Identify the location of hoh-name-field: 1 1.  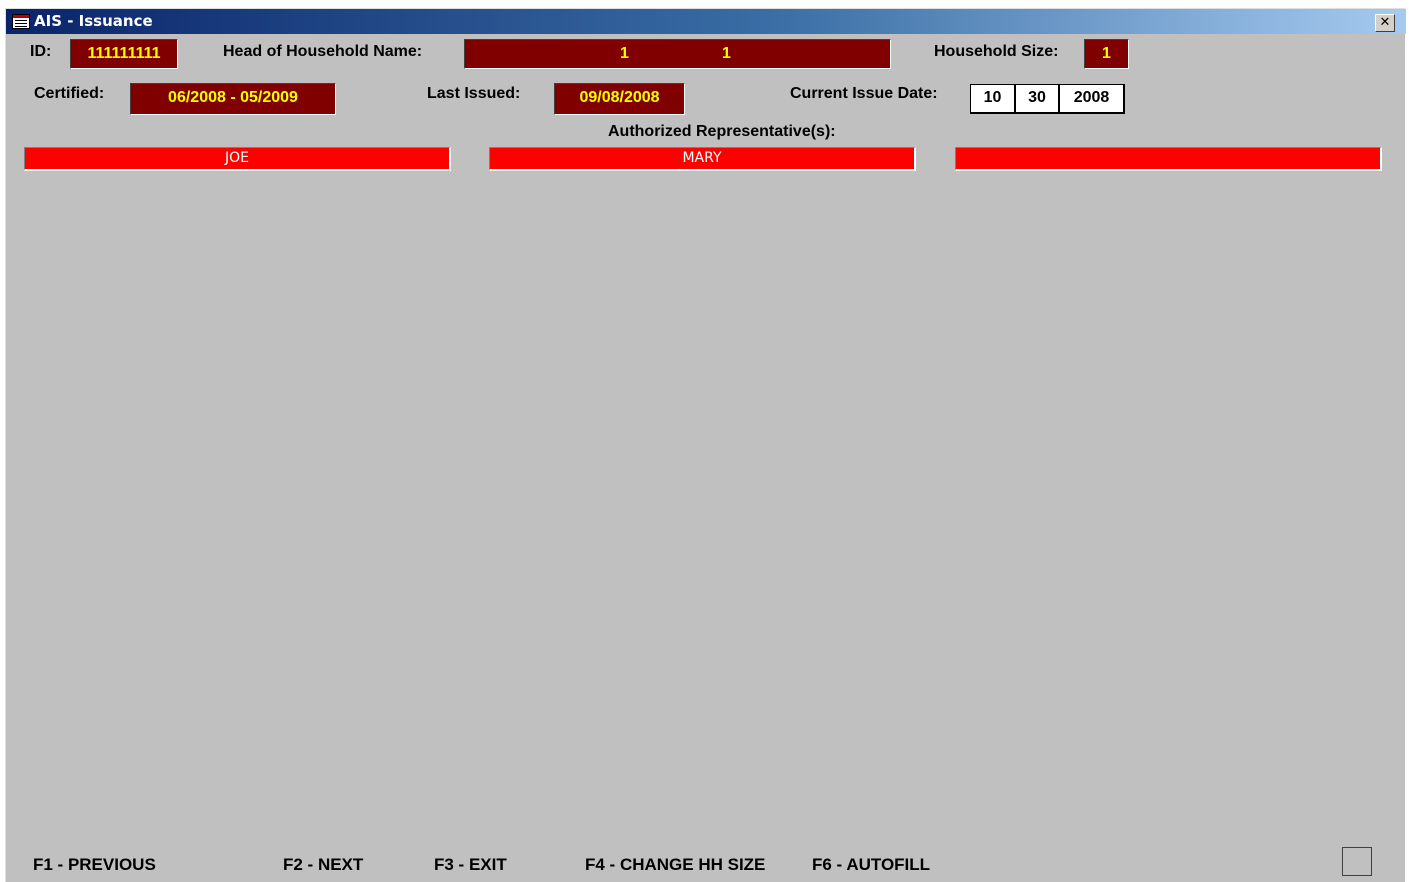
(677, 54).